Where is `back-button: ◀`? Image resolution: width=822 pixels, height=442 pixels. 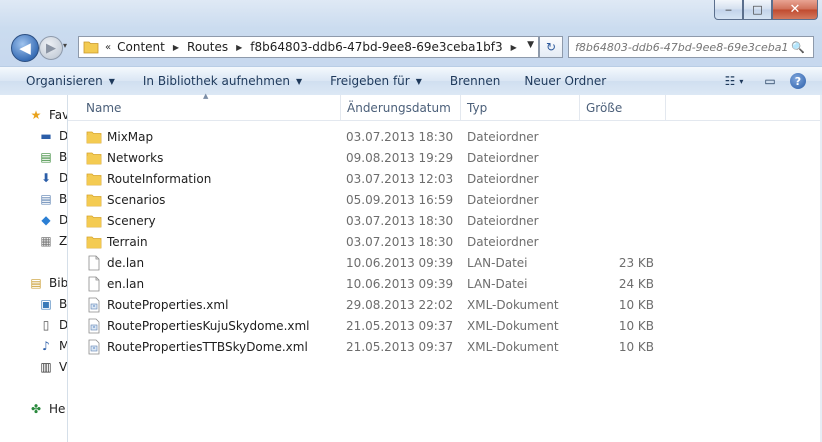 back-button: ◀ is located at coordinates (25, 48).